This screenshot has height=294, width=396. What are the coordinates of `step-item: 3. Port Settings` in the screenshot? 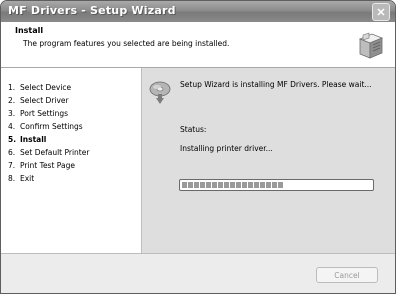 It's located at (38, 113).